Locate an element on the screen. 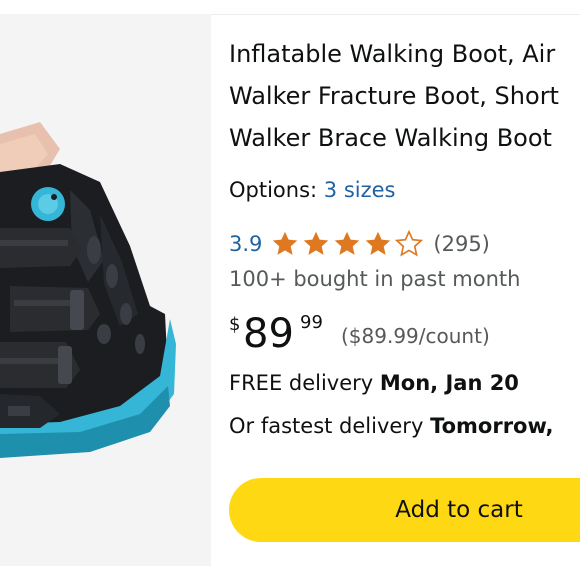 This screenshot has width=580, height=580. unit-price: ($89.99/count) is located at coordinates (415, 336).